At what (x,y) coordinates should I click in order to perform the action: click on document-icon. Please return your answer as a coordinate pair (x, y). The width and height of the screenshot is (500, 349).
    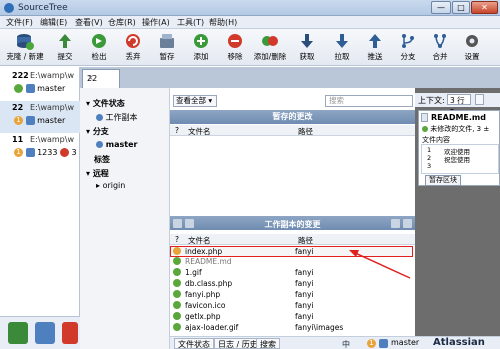
    Looking at the image, I should click on (424, 117).